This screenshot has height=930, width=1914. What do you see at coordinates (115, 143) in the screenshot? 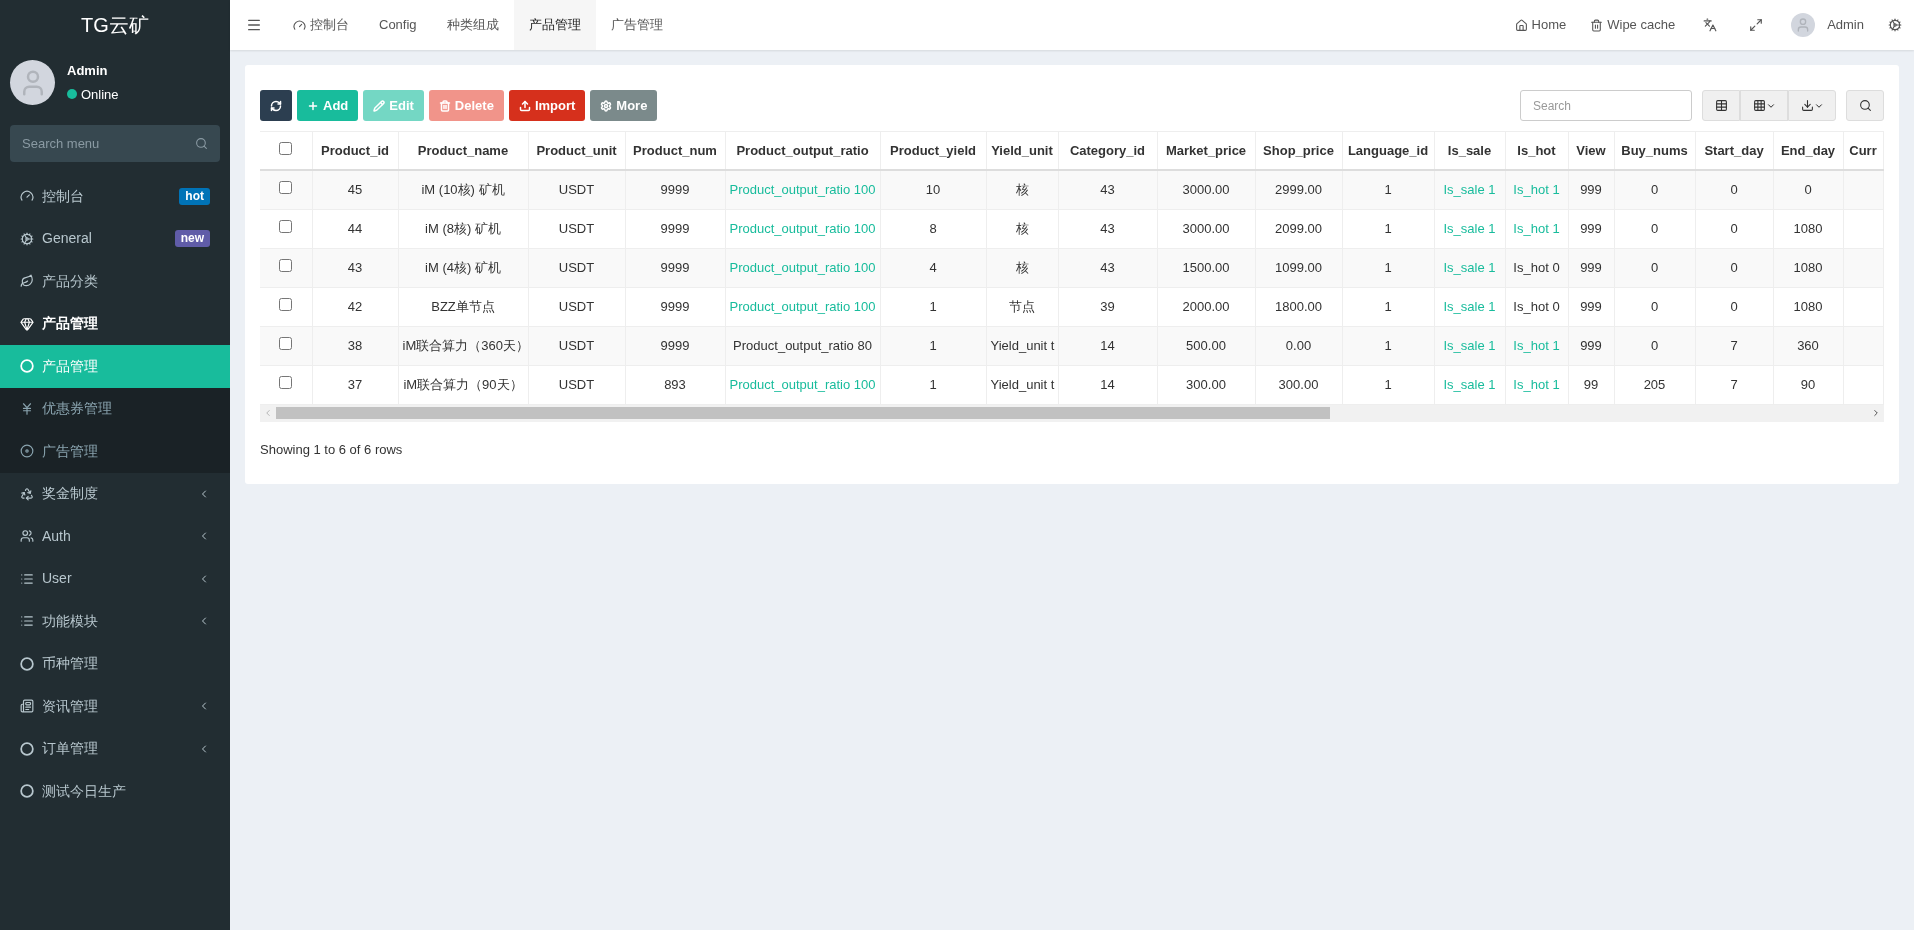
I see `search-menu-field: Search menu` at bounding box center [115, 143].